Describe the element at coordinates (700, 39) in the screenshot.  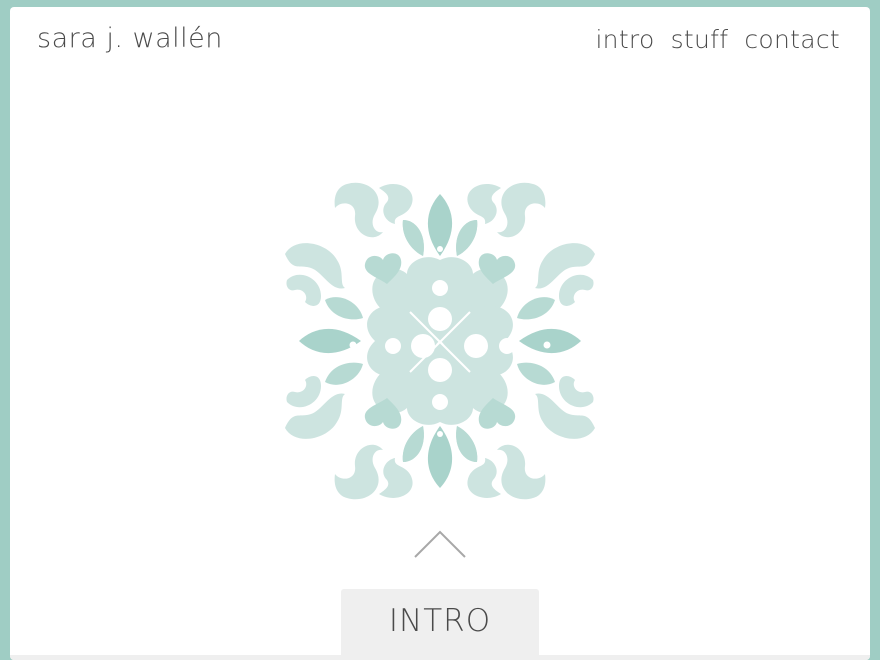
I see `nav-link-stuff: stuff` at that location.